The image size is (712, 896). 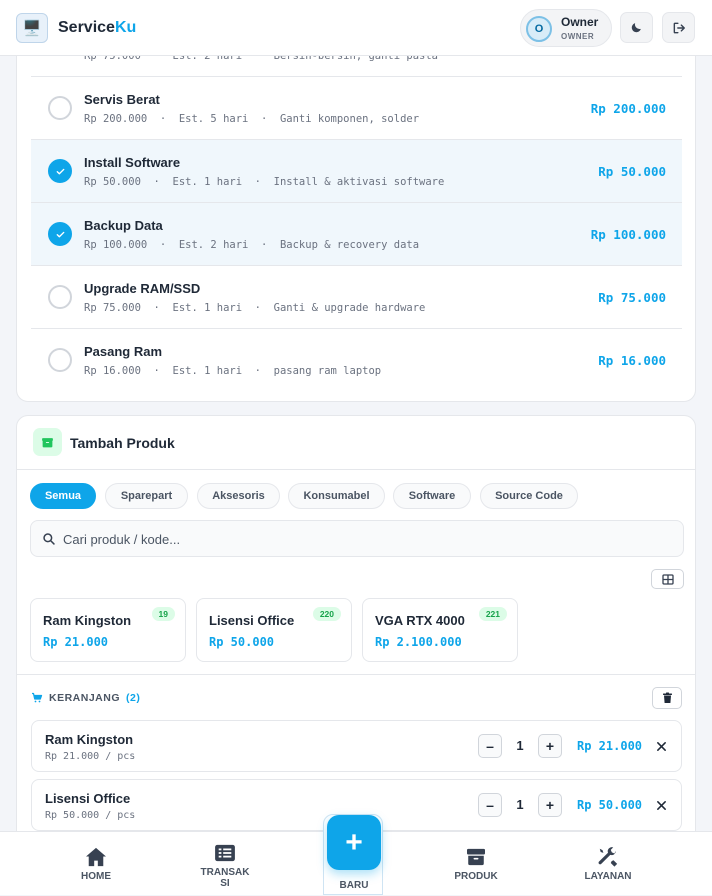 I want to click on product-price: Rp 21.000, so click(x=76, y=642).